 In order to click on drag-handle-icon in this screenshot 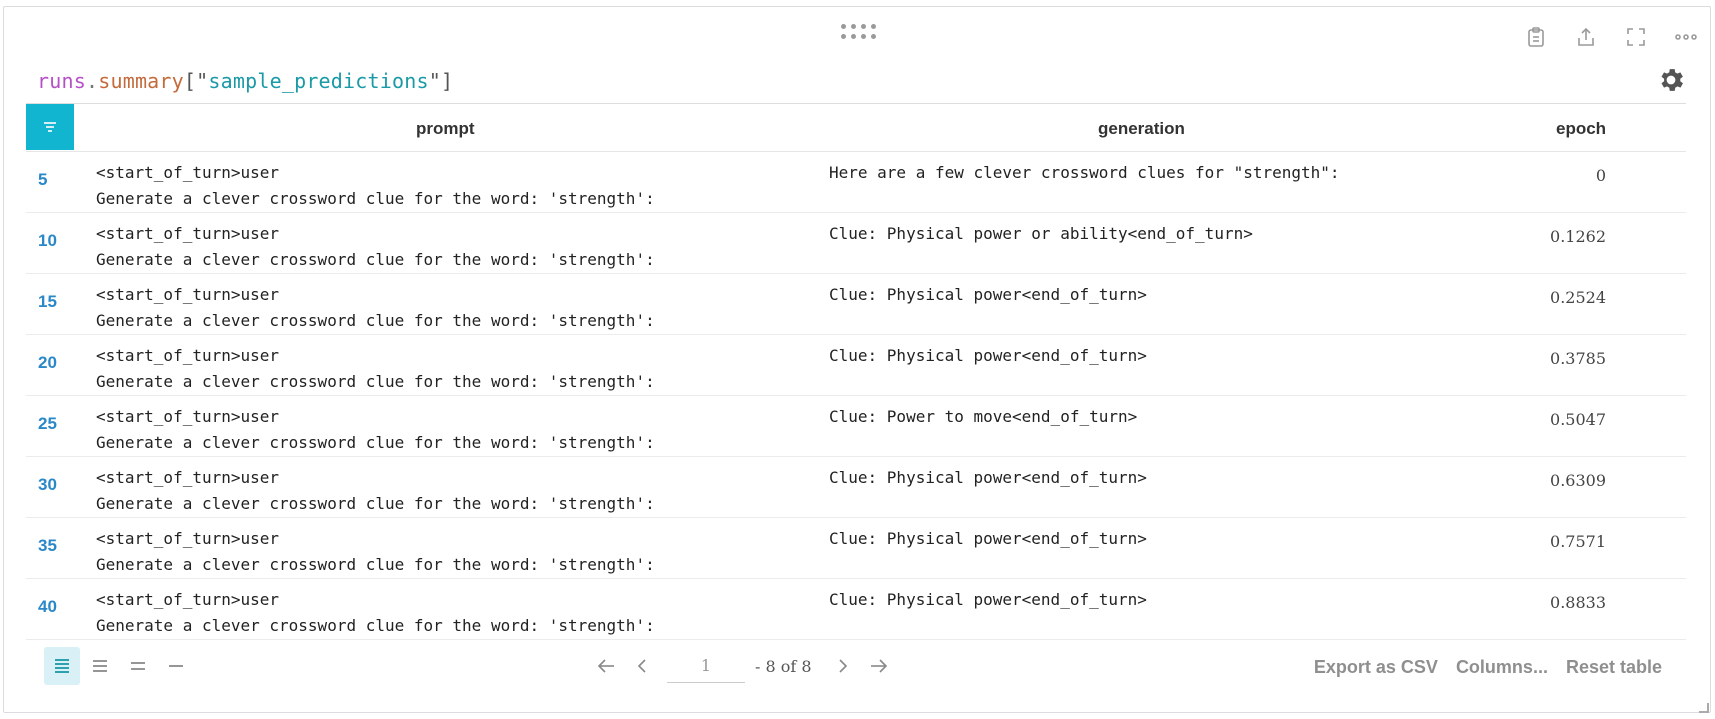, I will do `click(859, 32)`.